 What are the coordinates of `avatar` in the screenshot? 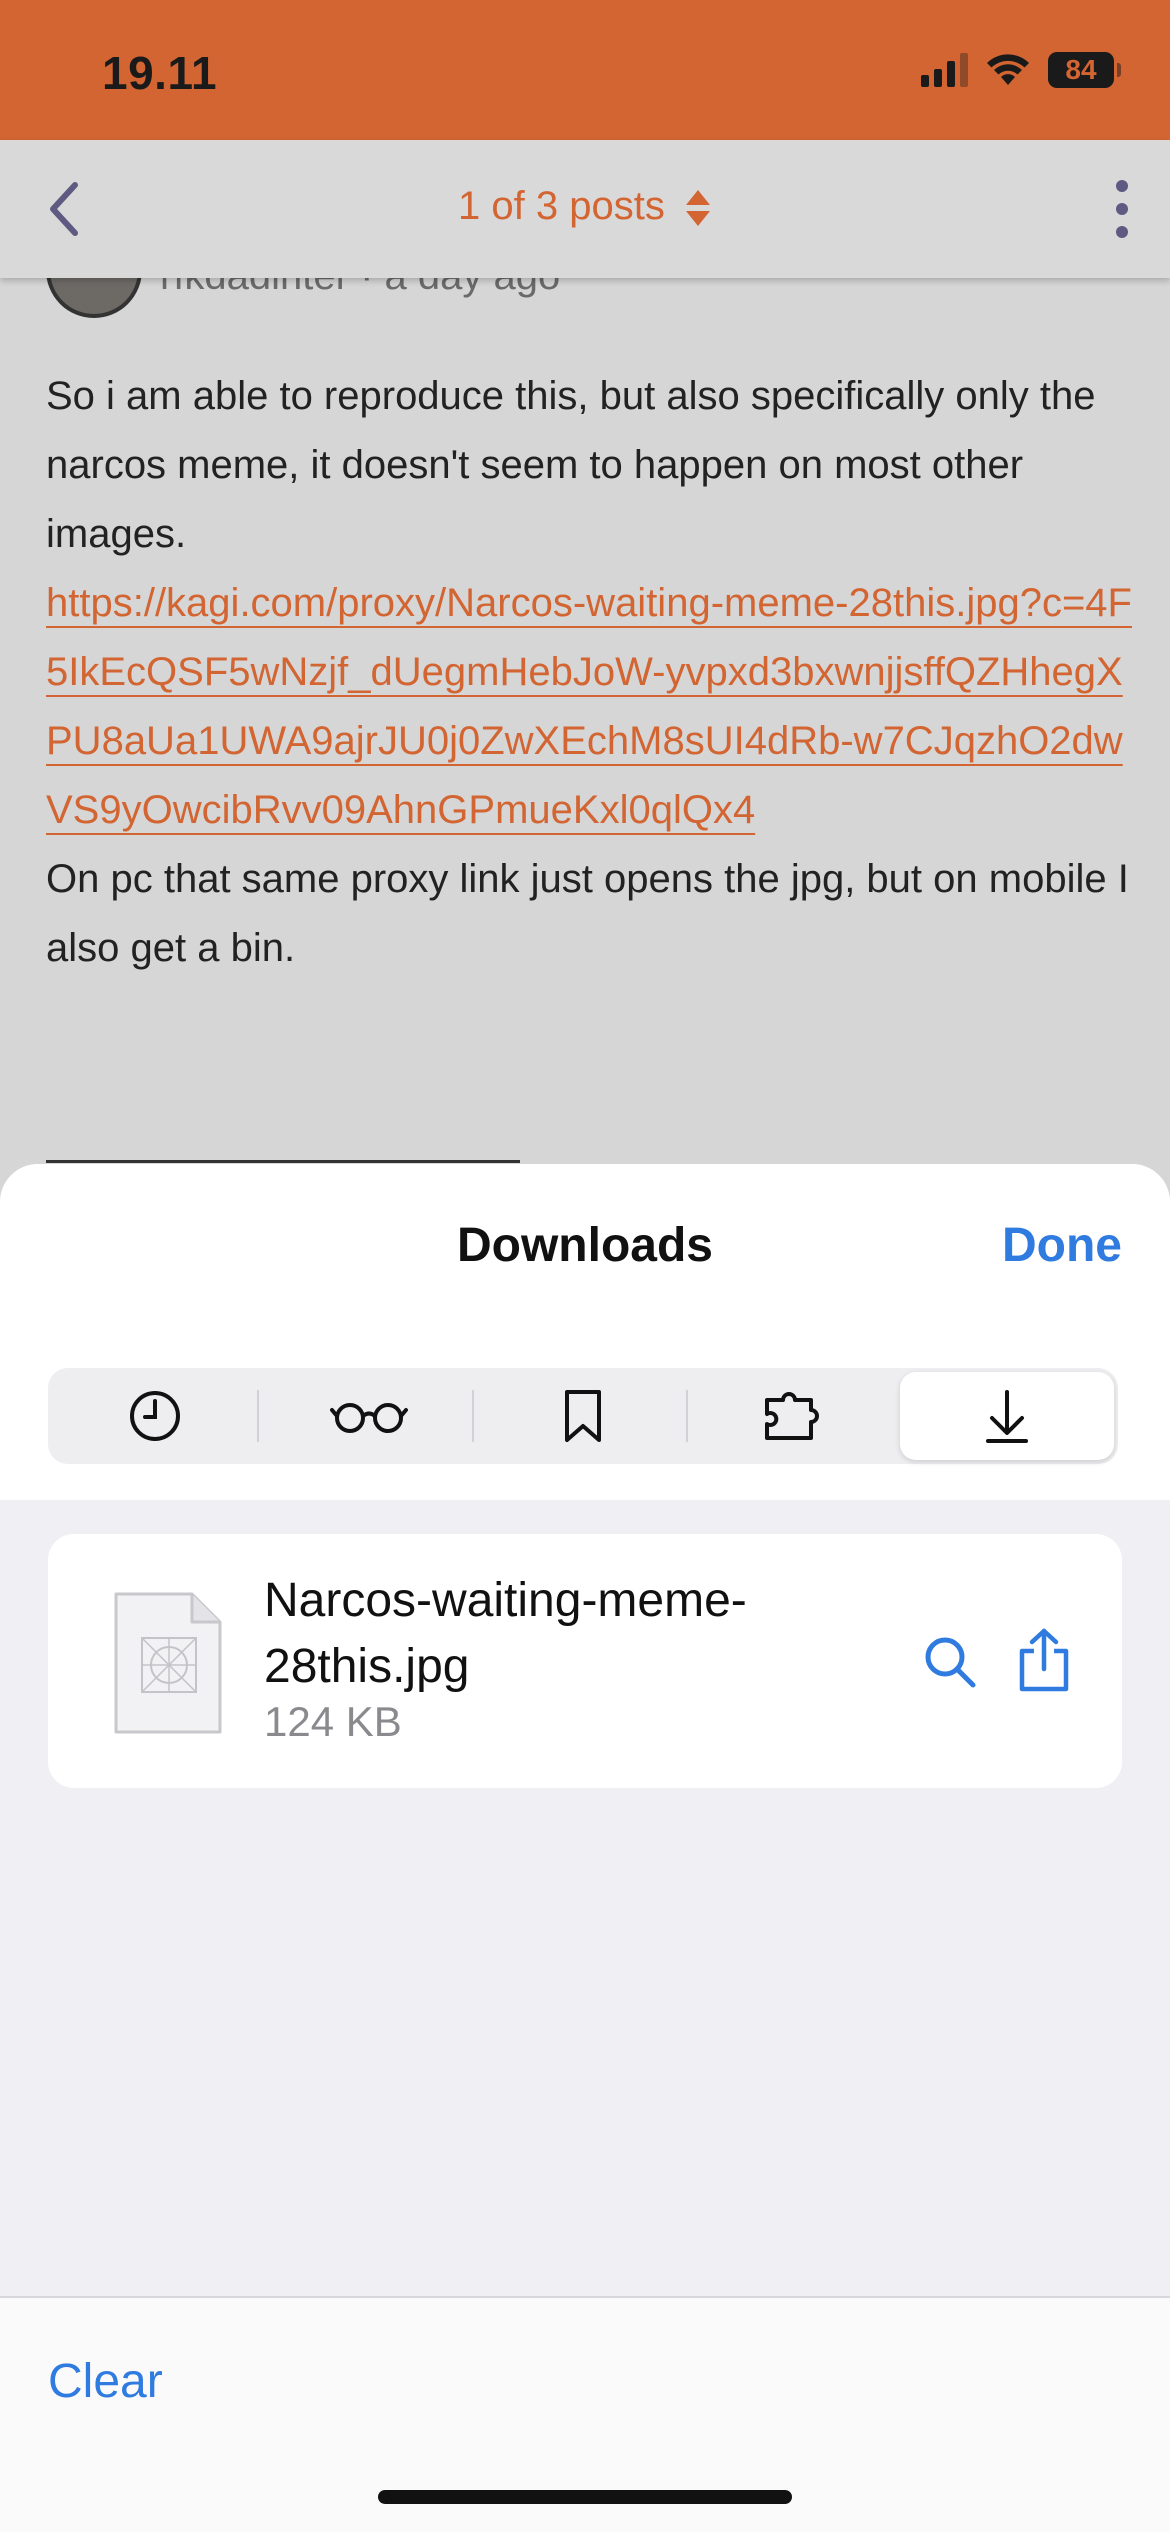 It's located at (94, 298).